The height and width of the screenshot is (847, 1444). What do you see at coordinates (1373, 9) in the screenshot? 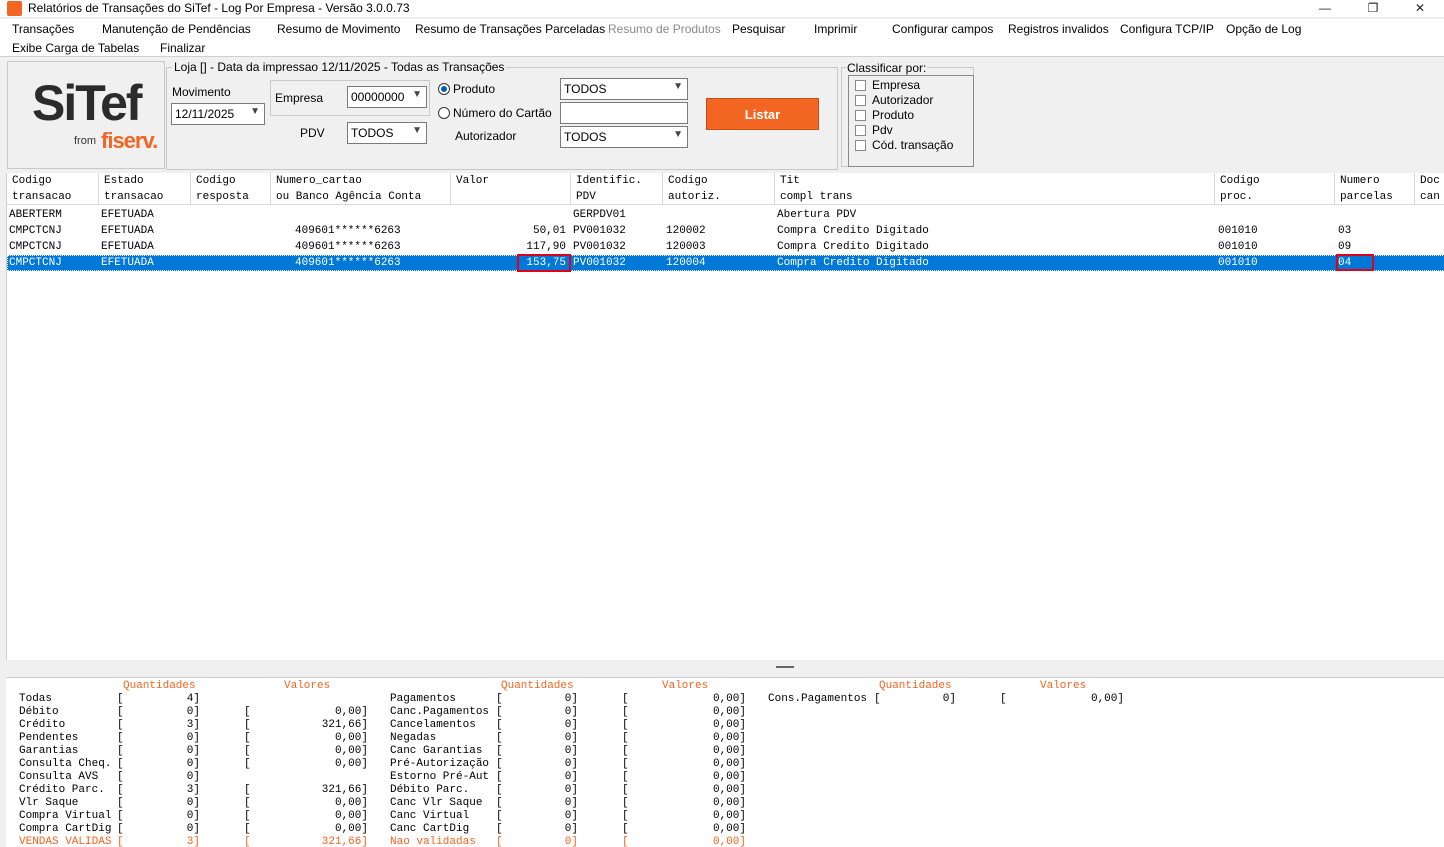
I see `maximize-icon: ❐` at bounding box center [1373, 9].